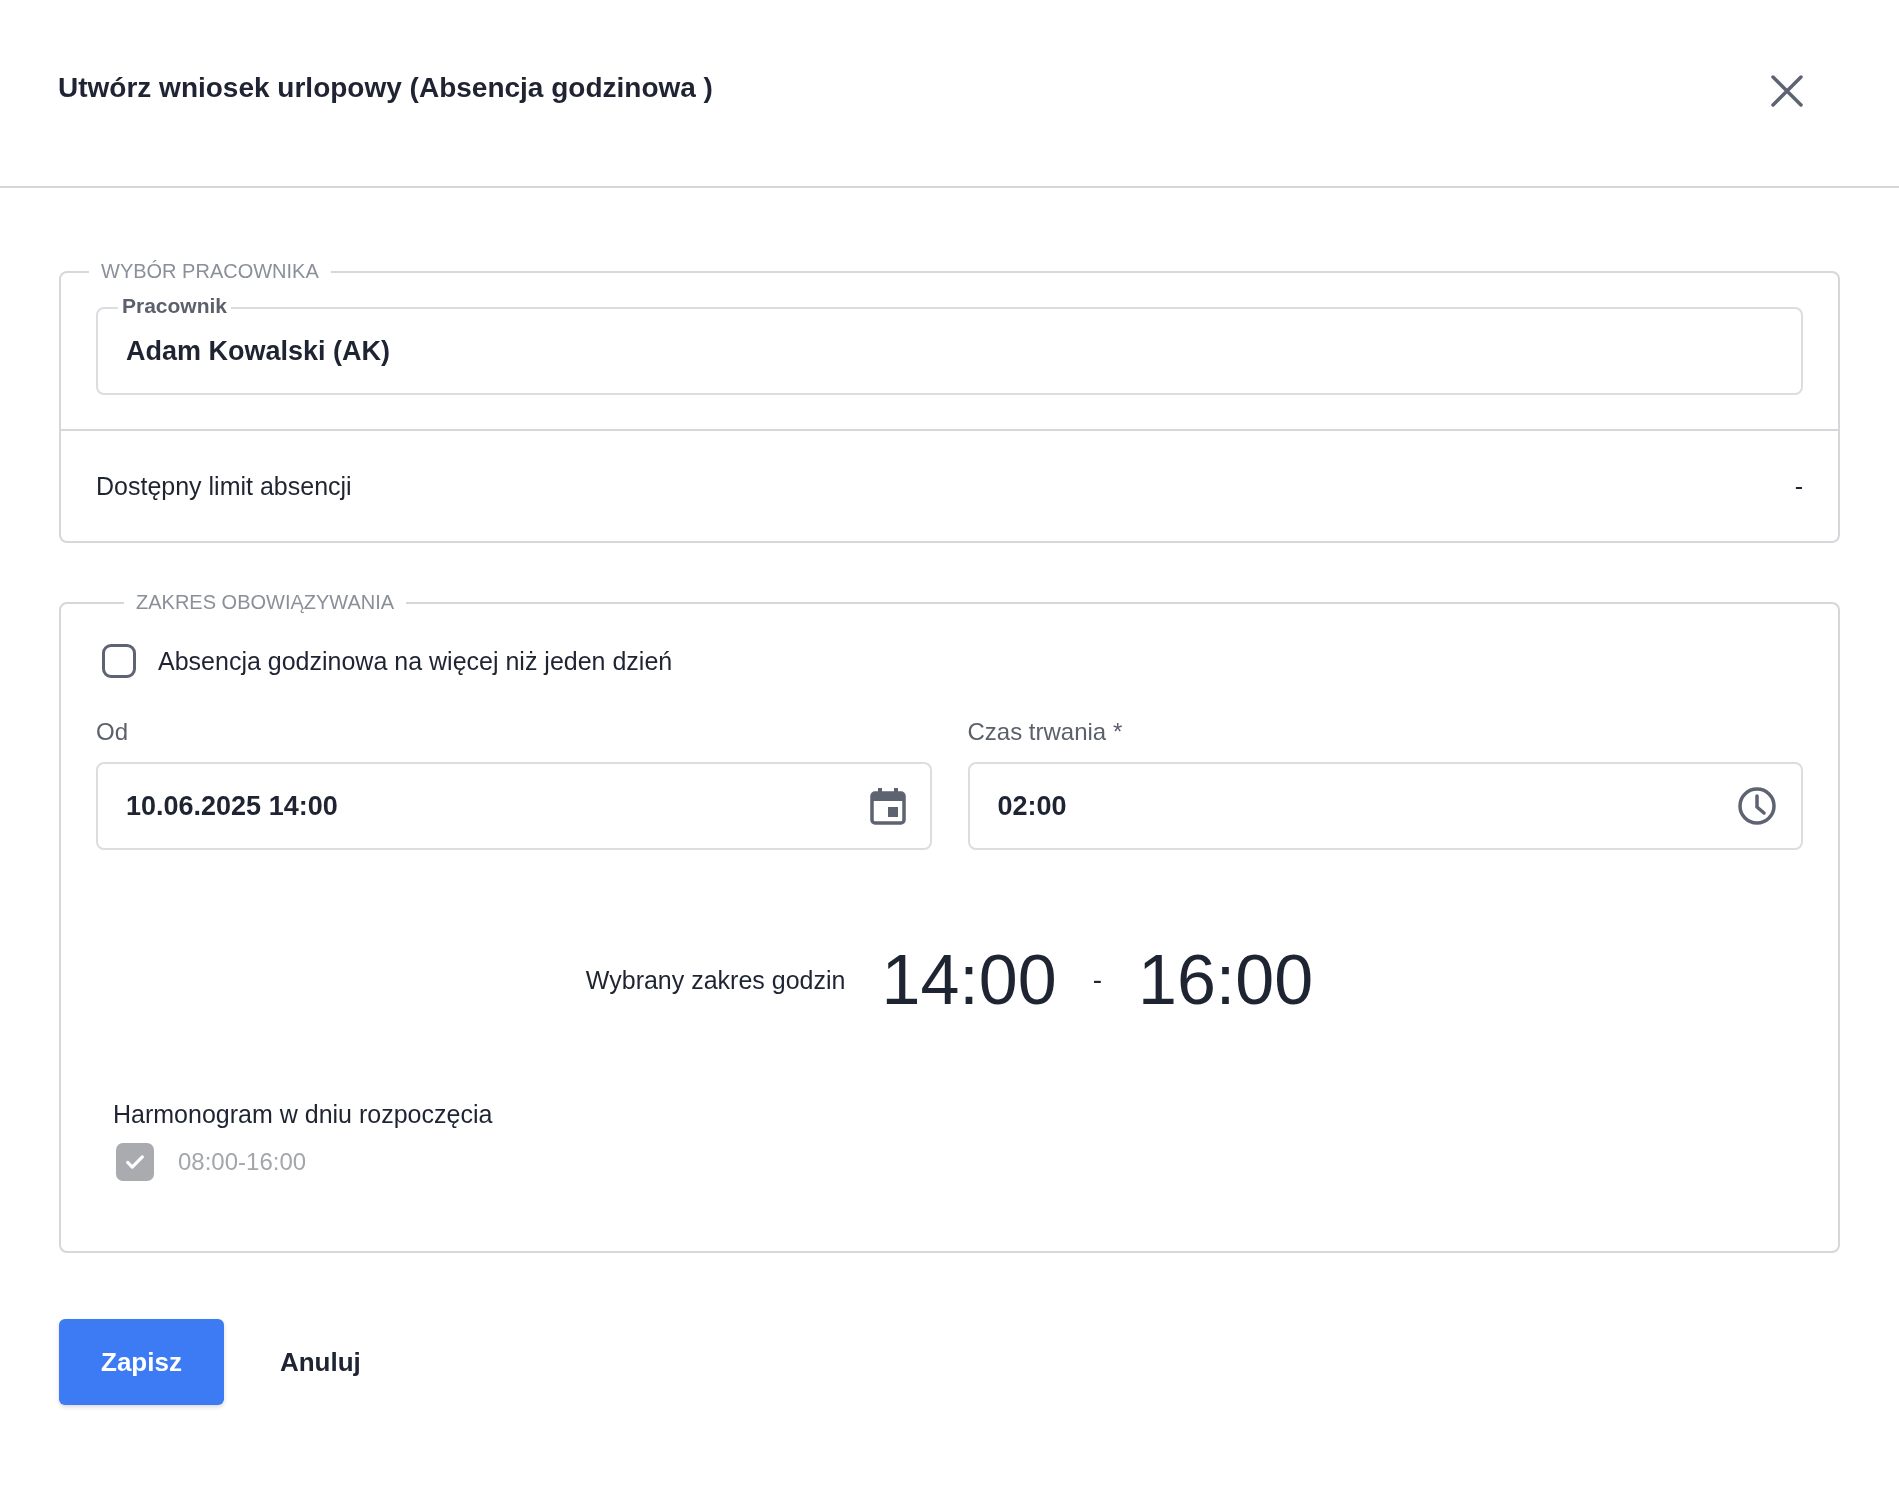 Image resolution: width=1899 pixels, height=1500 pixels. What do you see at coordinates (210, 271) in the screenshot?
I see `section-legend: WYBÓR PRACOWNIKA` at bounding box center [210, 271].